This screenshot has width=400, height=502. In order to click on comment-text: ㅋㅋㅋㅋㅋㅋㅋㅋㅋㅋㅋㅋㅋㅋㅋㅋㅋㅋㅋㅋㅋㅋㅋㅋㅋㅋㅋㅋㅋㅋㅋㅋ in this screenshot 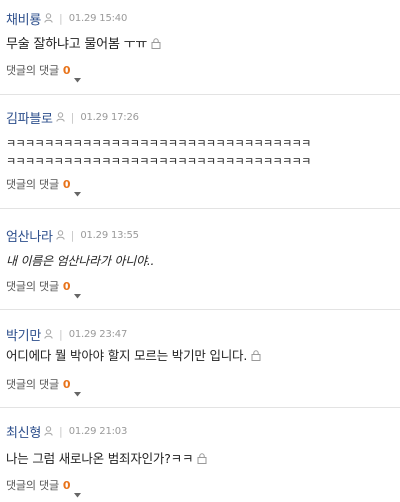, I will do `click(201, 144)`.